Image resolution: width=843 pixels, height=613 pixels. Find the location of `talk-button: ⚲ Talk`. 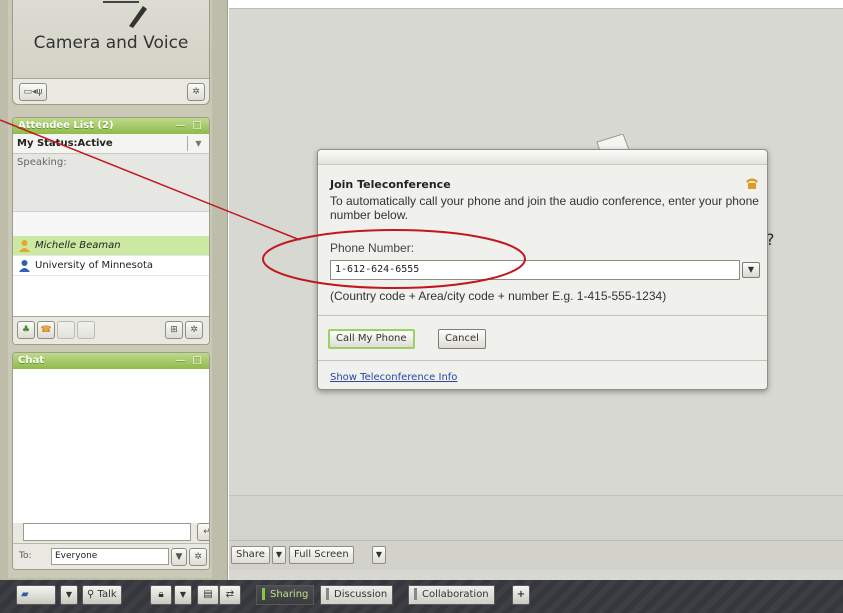

talk-button: ⚲ Talk is located at coordinates (102, 595).